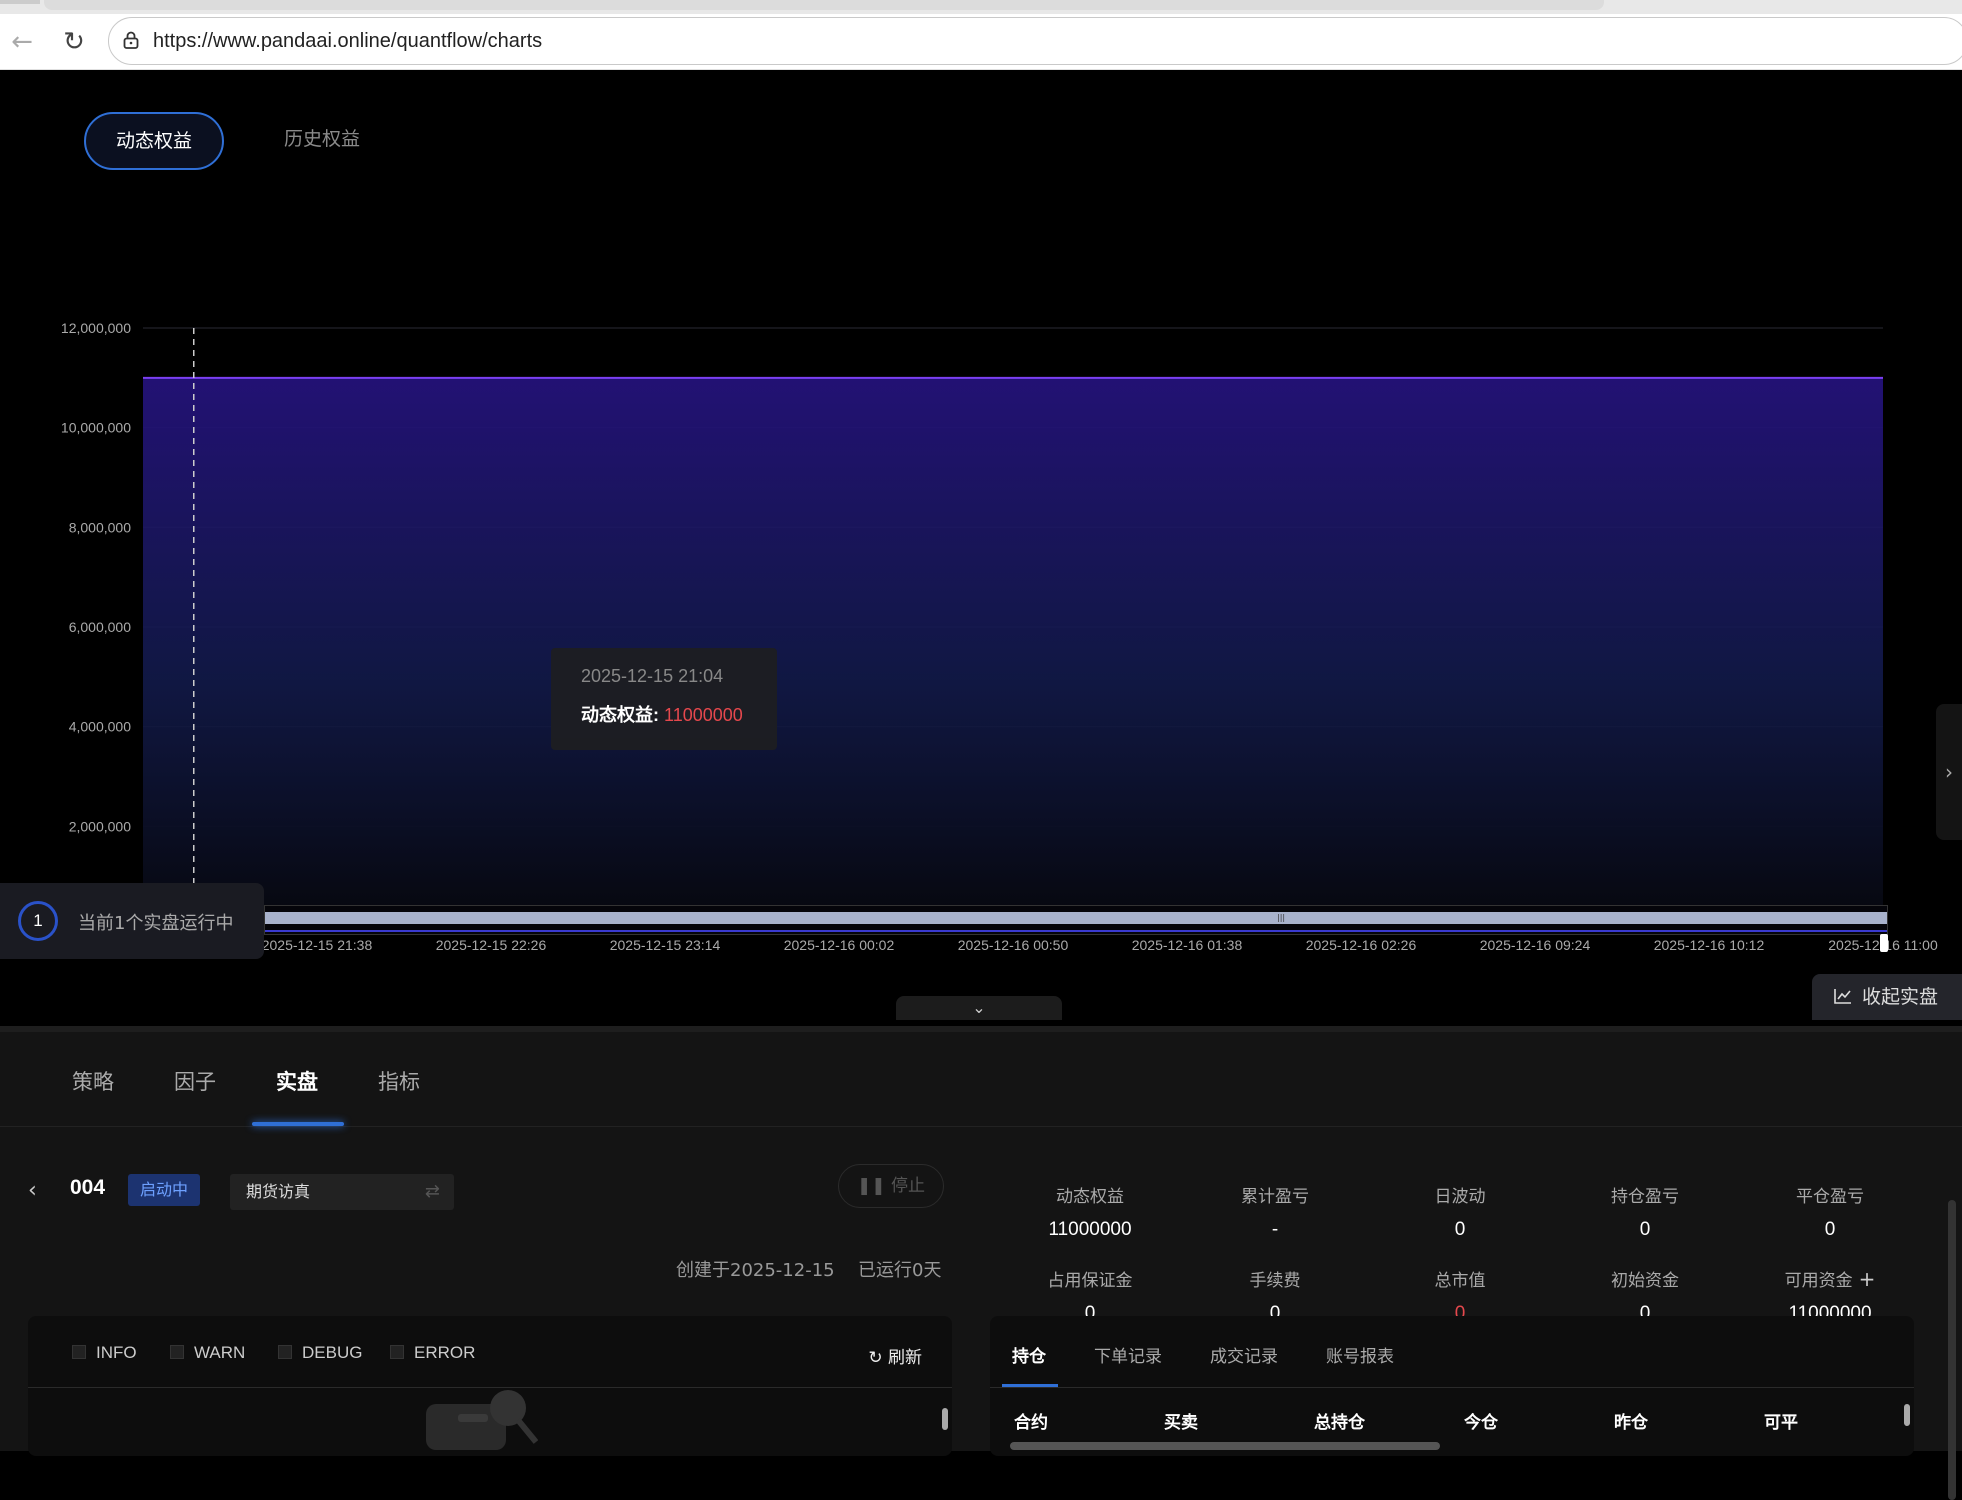  What do you see at coordinates (1275, 1281) in the screenshot?
I see `metric-label: 手续费` at bounding box center [1275, 1281].